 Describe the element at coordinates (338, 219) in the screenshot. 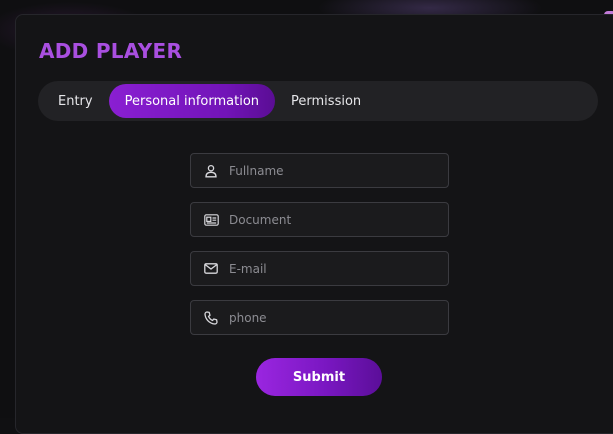

I see `document-input` at that location.